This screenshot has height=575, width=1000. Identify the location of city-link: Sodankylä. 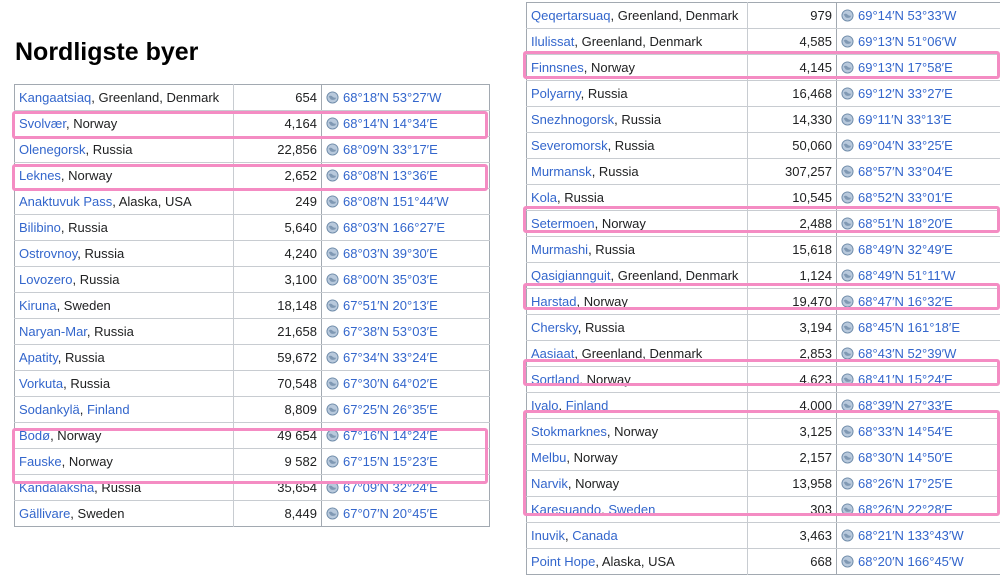
(49, 409).